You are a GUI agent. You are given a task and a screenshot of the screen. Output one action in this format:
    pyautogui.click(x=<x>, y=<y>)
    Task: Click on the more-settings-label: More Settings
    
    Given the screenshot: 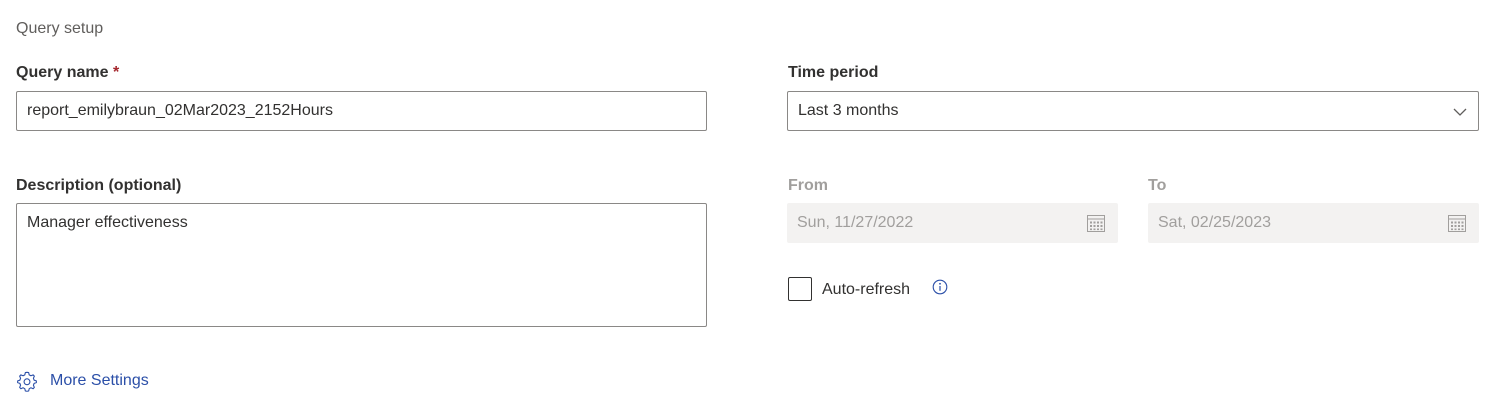 What is the action you would take?
    pyautogui.click(x=99, y=380)
    